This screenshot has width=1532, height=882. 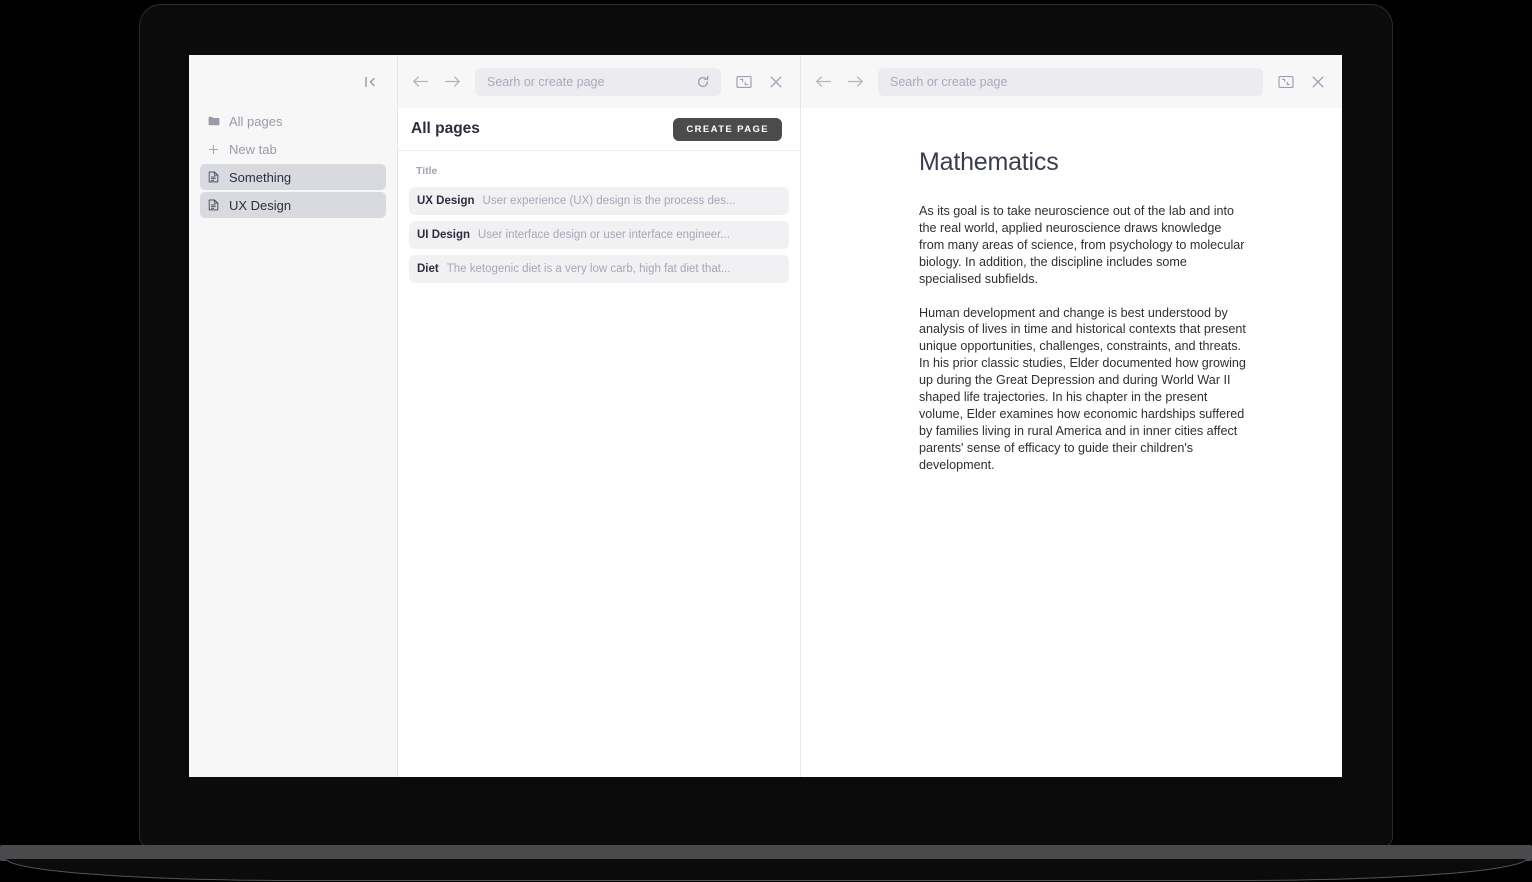 I want to click on doc-panel-toolbar, so click(x=1071, y=81).